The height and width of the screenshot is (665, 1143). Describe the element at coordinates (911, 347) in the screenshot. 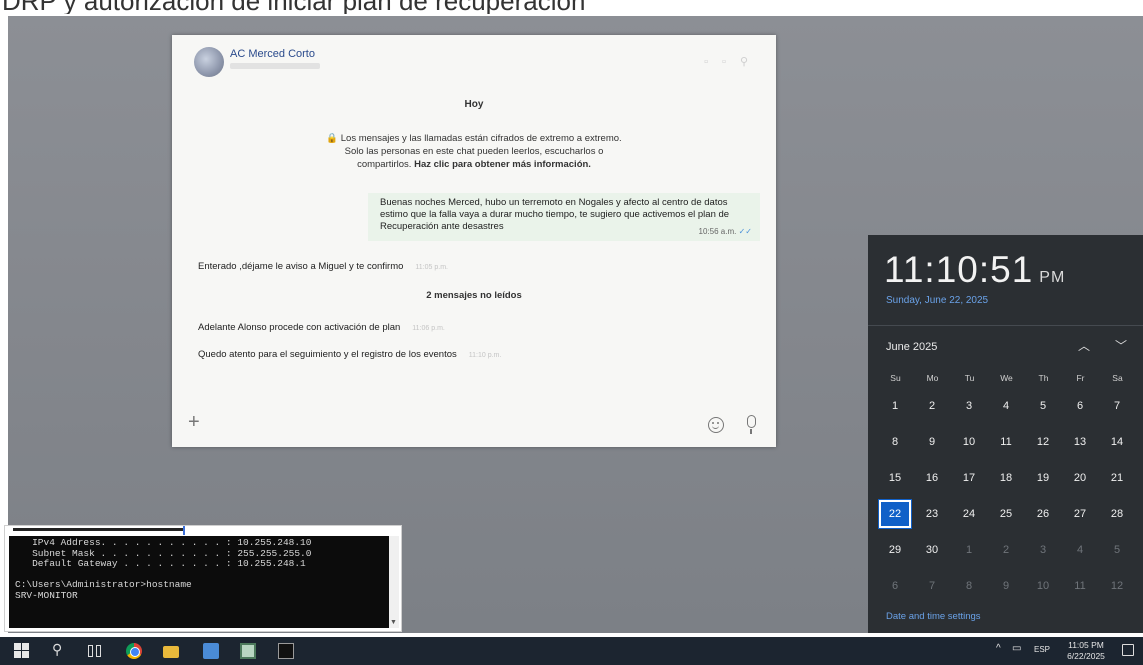

I see `calendar-month-label: June 2025` at that location.